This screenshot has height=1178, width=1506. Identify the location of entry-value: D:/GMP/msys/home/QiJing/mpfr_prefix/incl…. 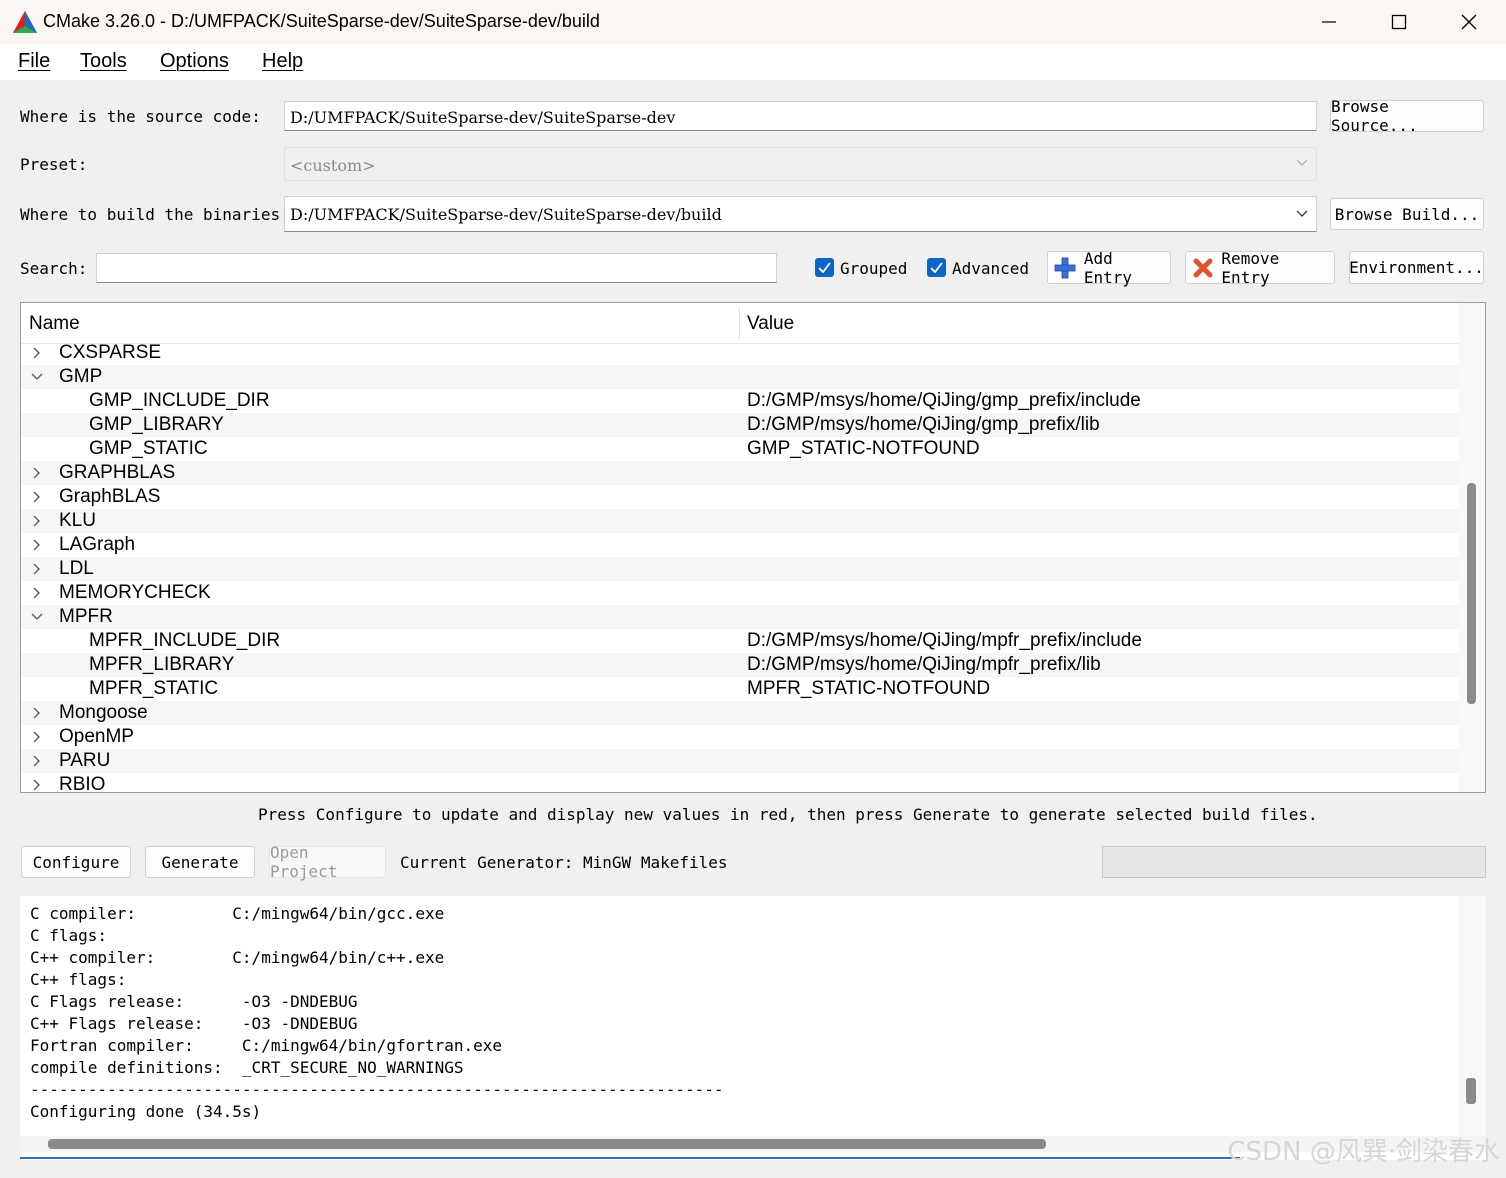
(944, 641).